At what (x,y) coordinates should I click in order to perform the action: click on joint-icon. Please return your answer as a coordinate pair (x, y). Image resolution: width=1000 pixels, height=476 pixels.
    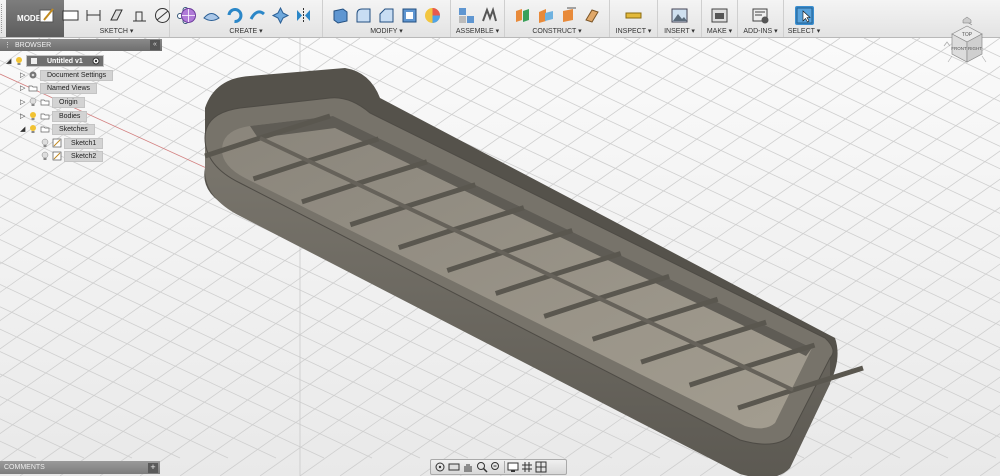
    Looking at the image, I should click on (489, 15).